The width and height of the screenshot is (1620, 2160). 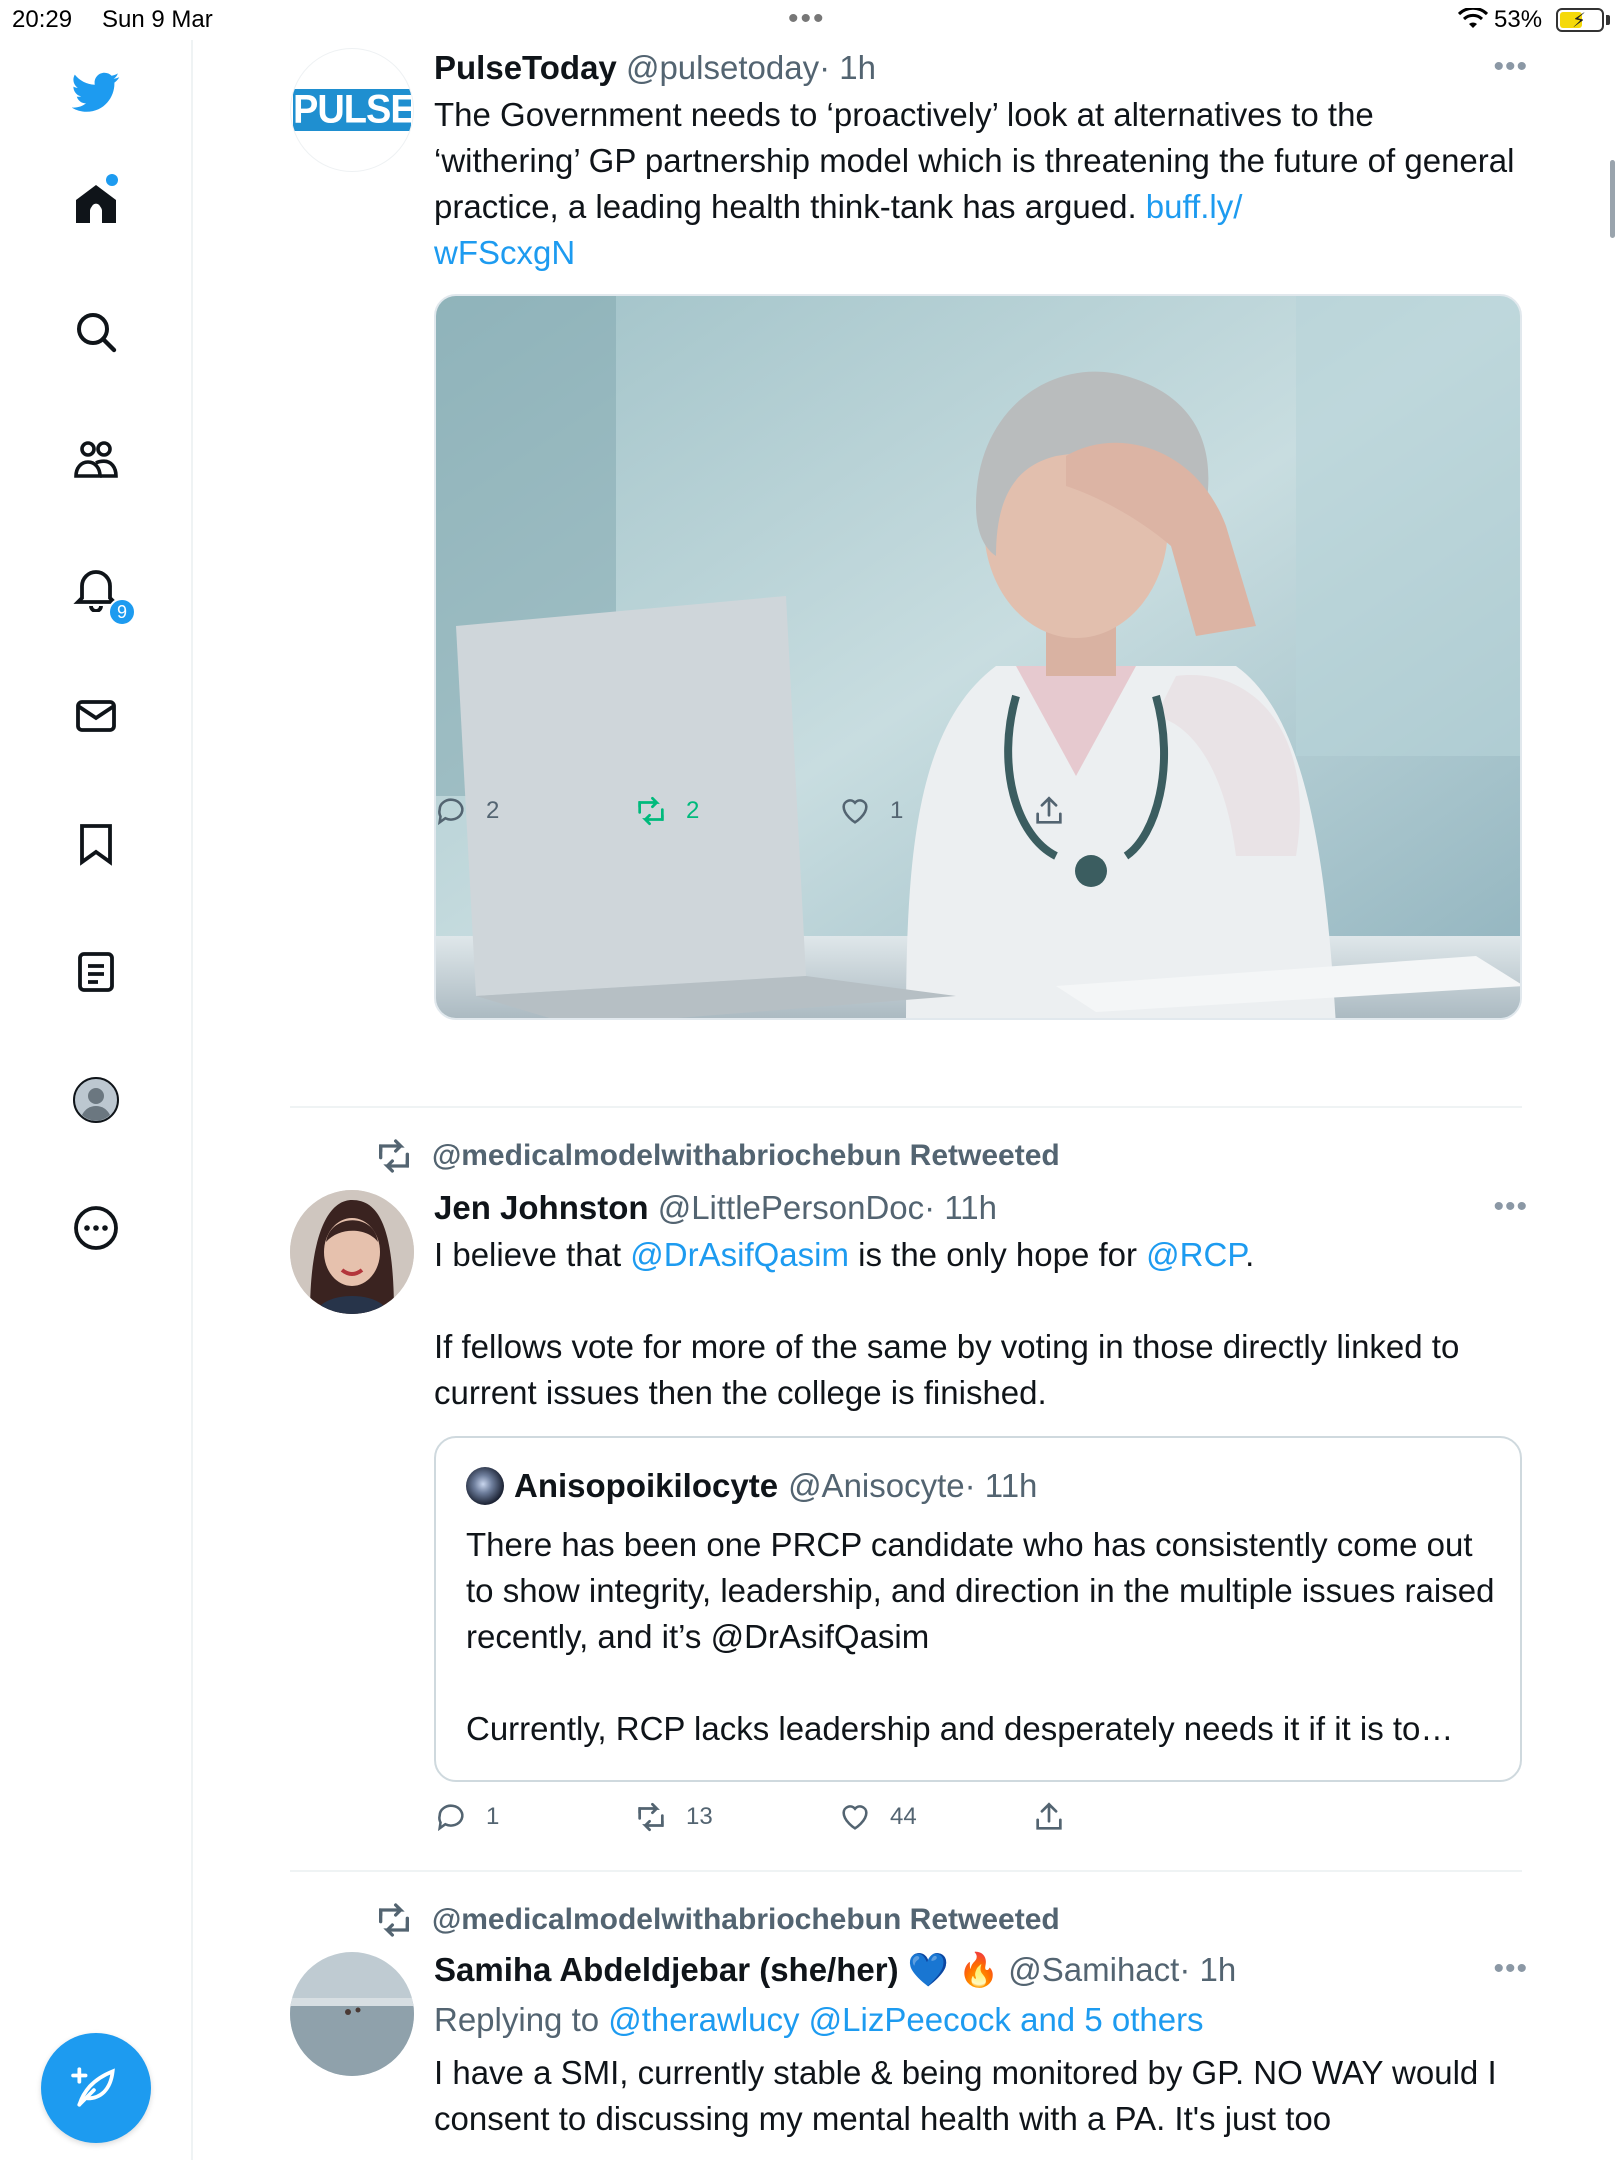 What do you see at coordinates (1612, 199) in the screenshot?
I see `scrollbar` at bounding box center [1612, 199].